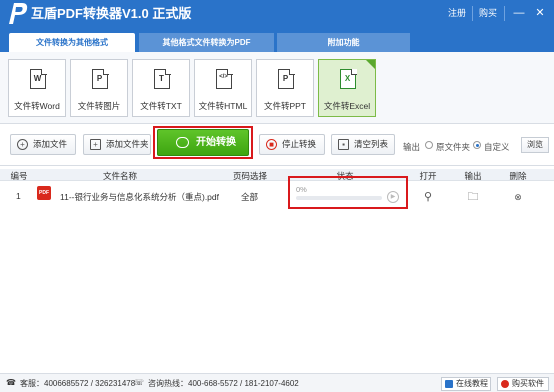 This screenshot has height=392, width=554. Describe the element at coordinates (117, 144) in the screenshot. I see `add-folder-button: + 添加文件夹` at that location.